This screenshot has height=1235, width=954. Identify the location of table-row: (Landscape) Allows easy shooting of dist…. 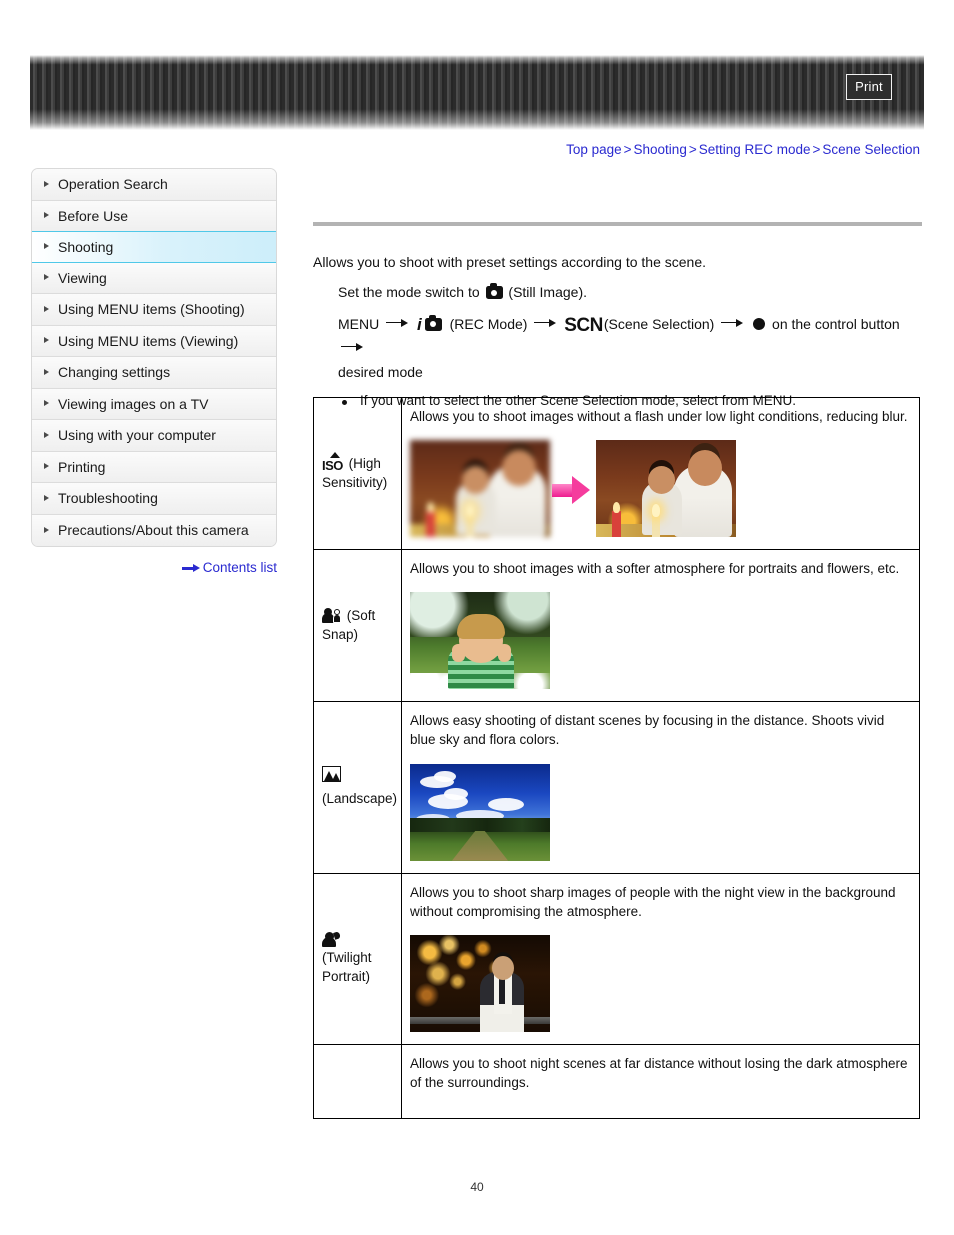
(616, 787).